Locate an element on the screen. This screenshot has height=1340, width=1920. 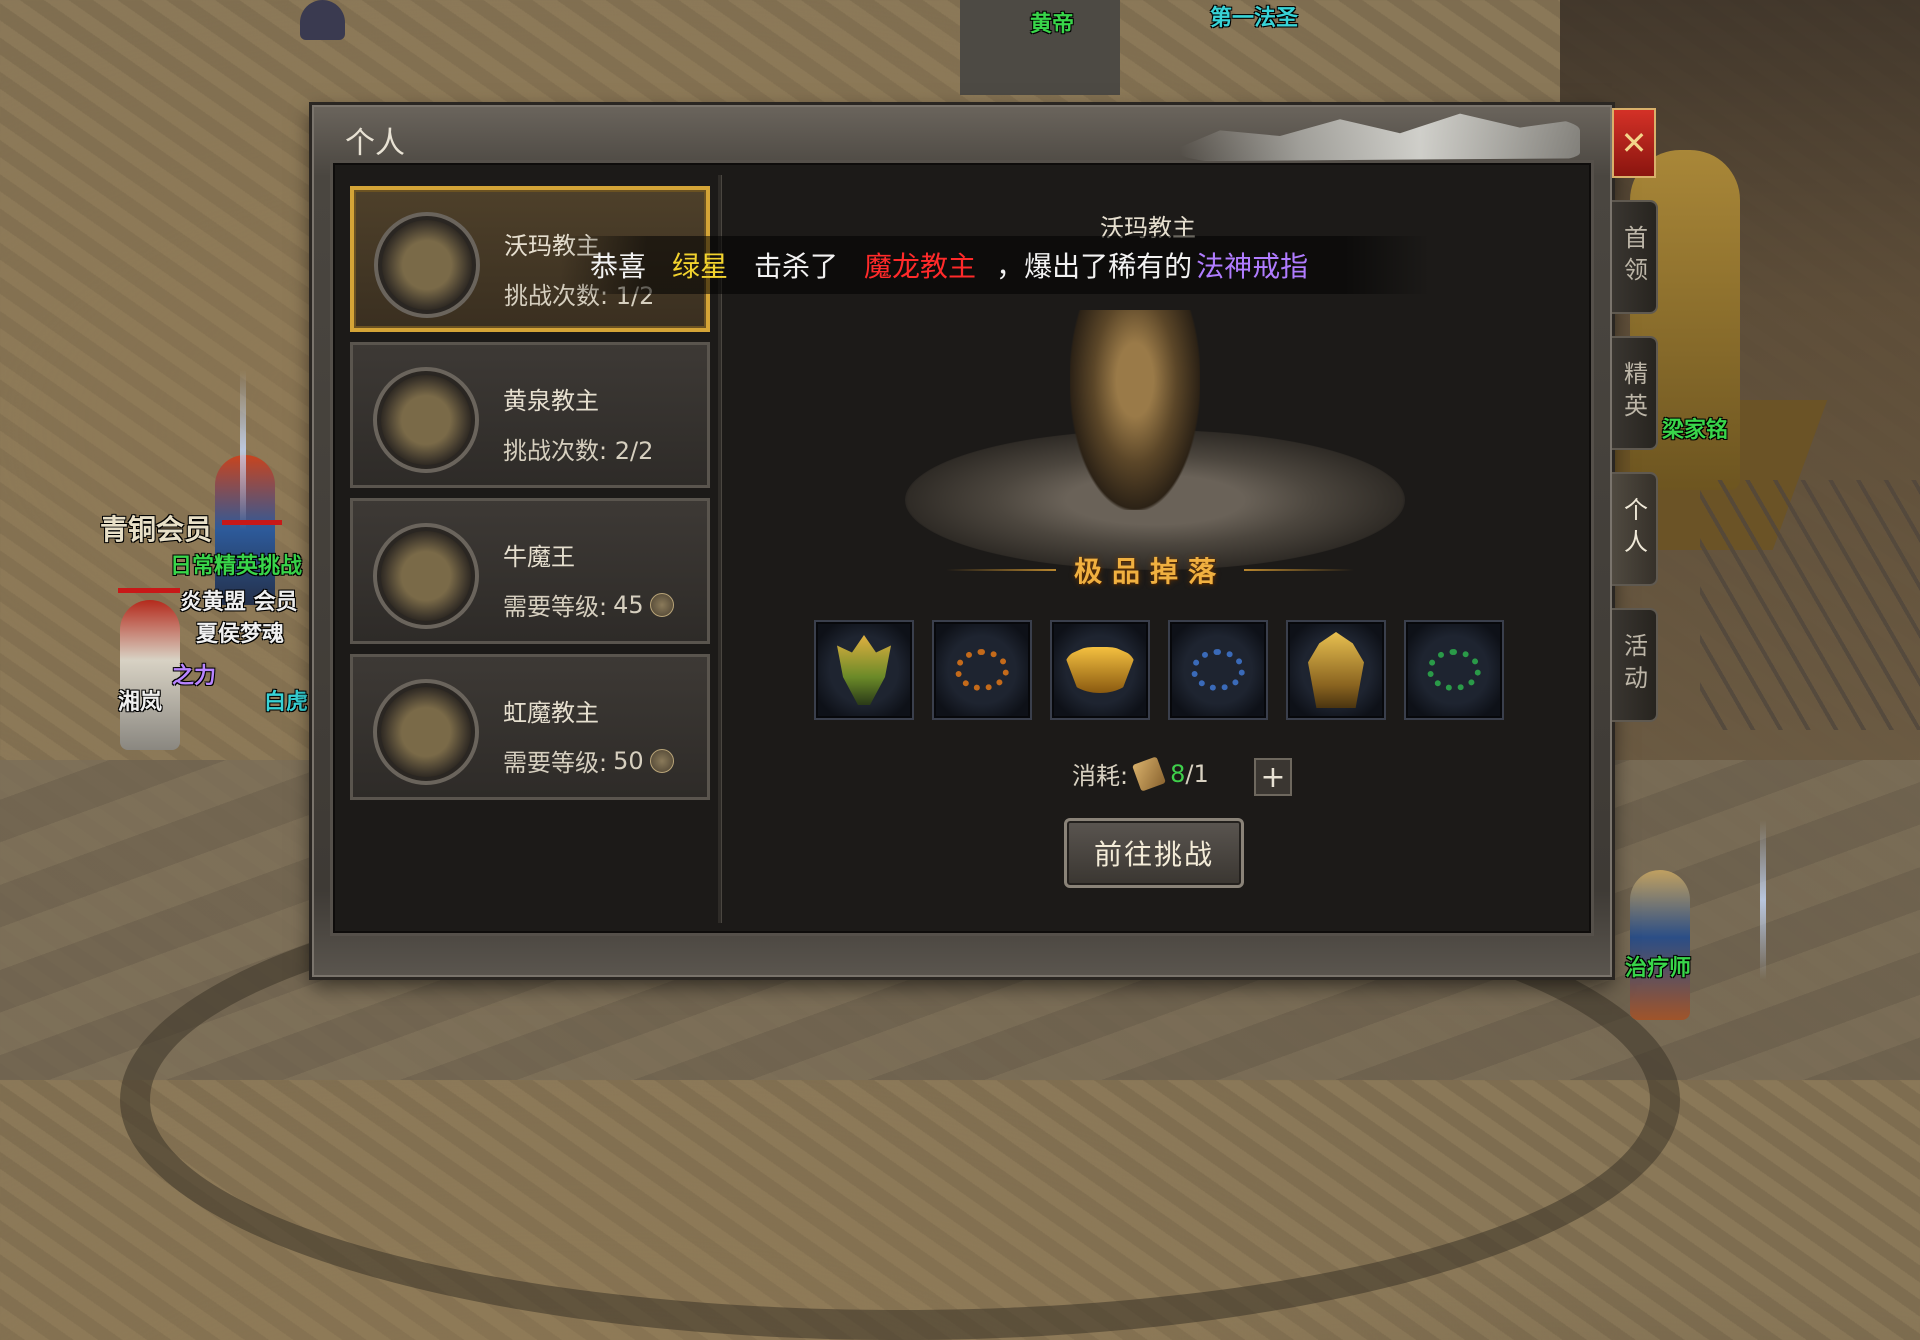
cost-have: 8 is located at coordinates (1178, 773).